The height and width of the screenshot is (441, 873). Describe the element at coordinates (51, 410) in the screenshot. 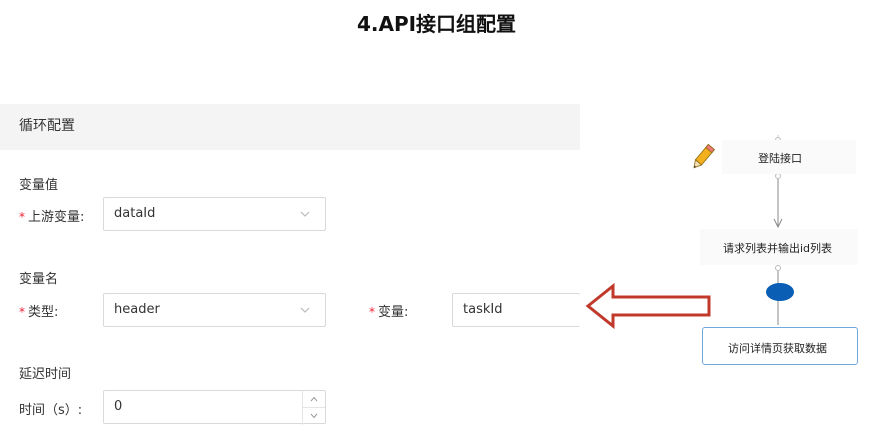

I see `time-label: 时间（s）:` at that location.